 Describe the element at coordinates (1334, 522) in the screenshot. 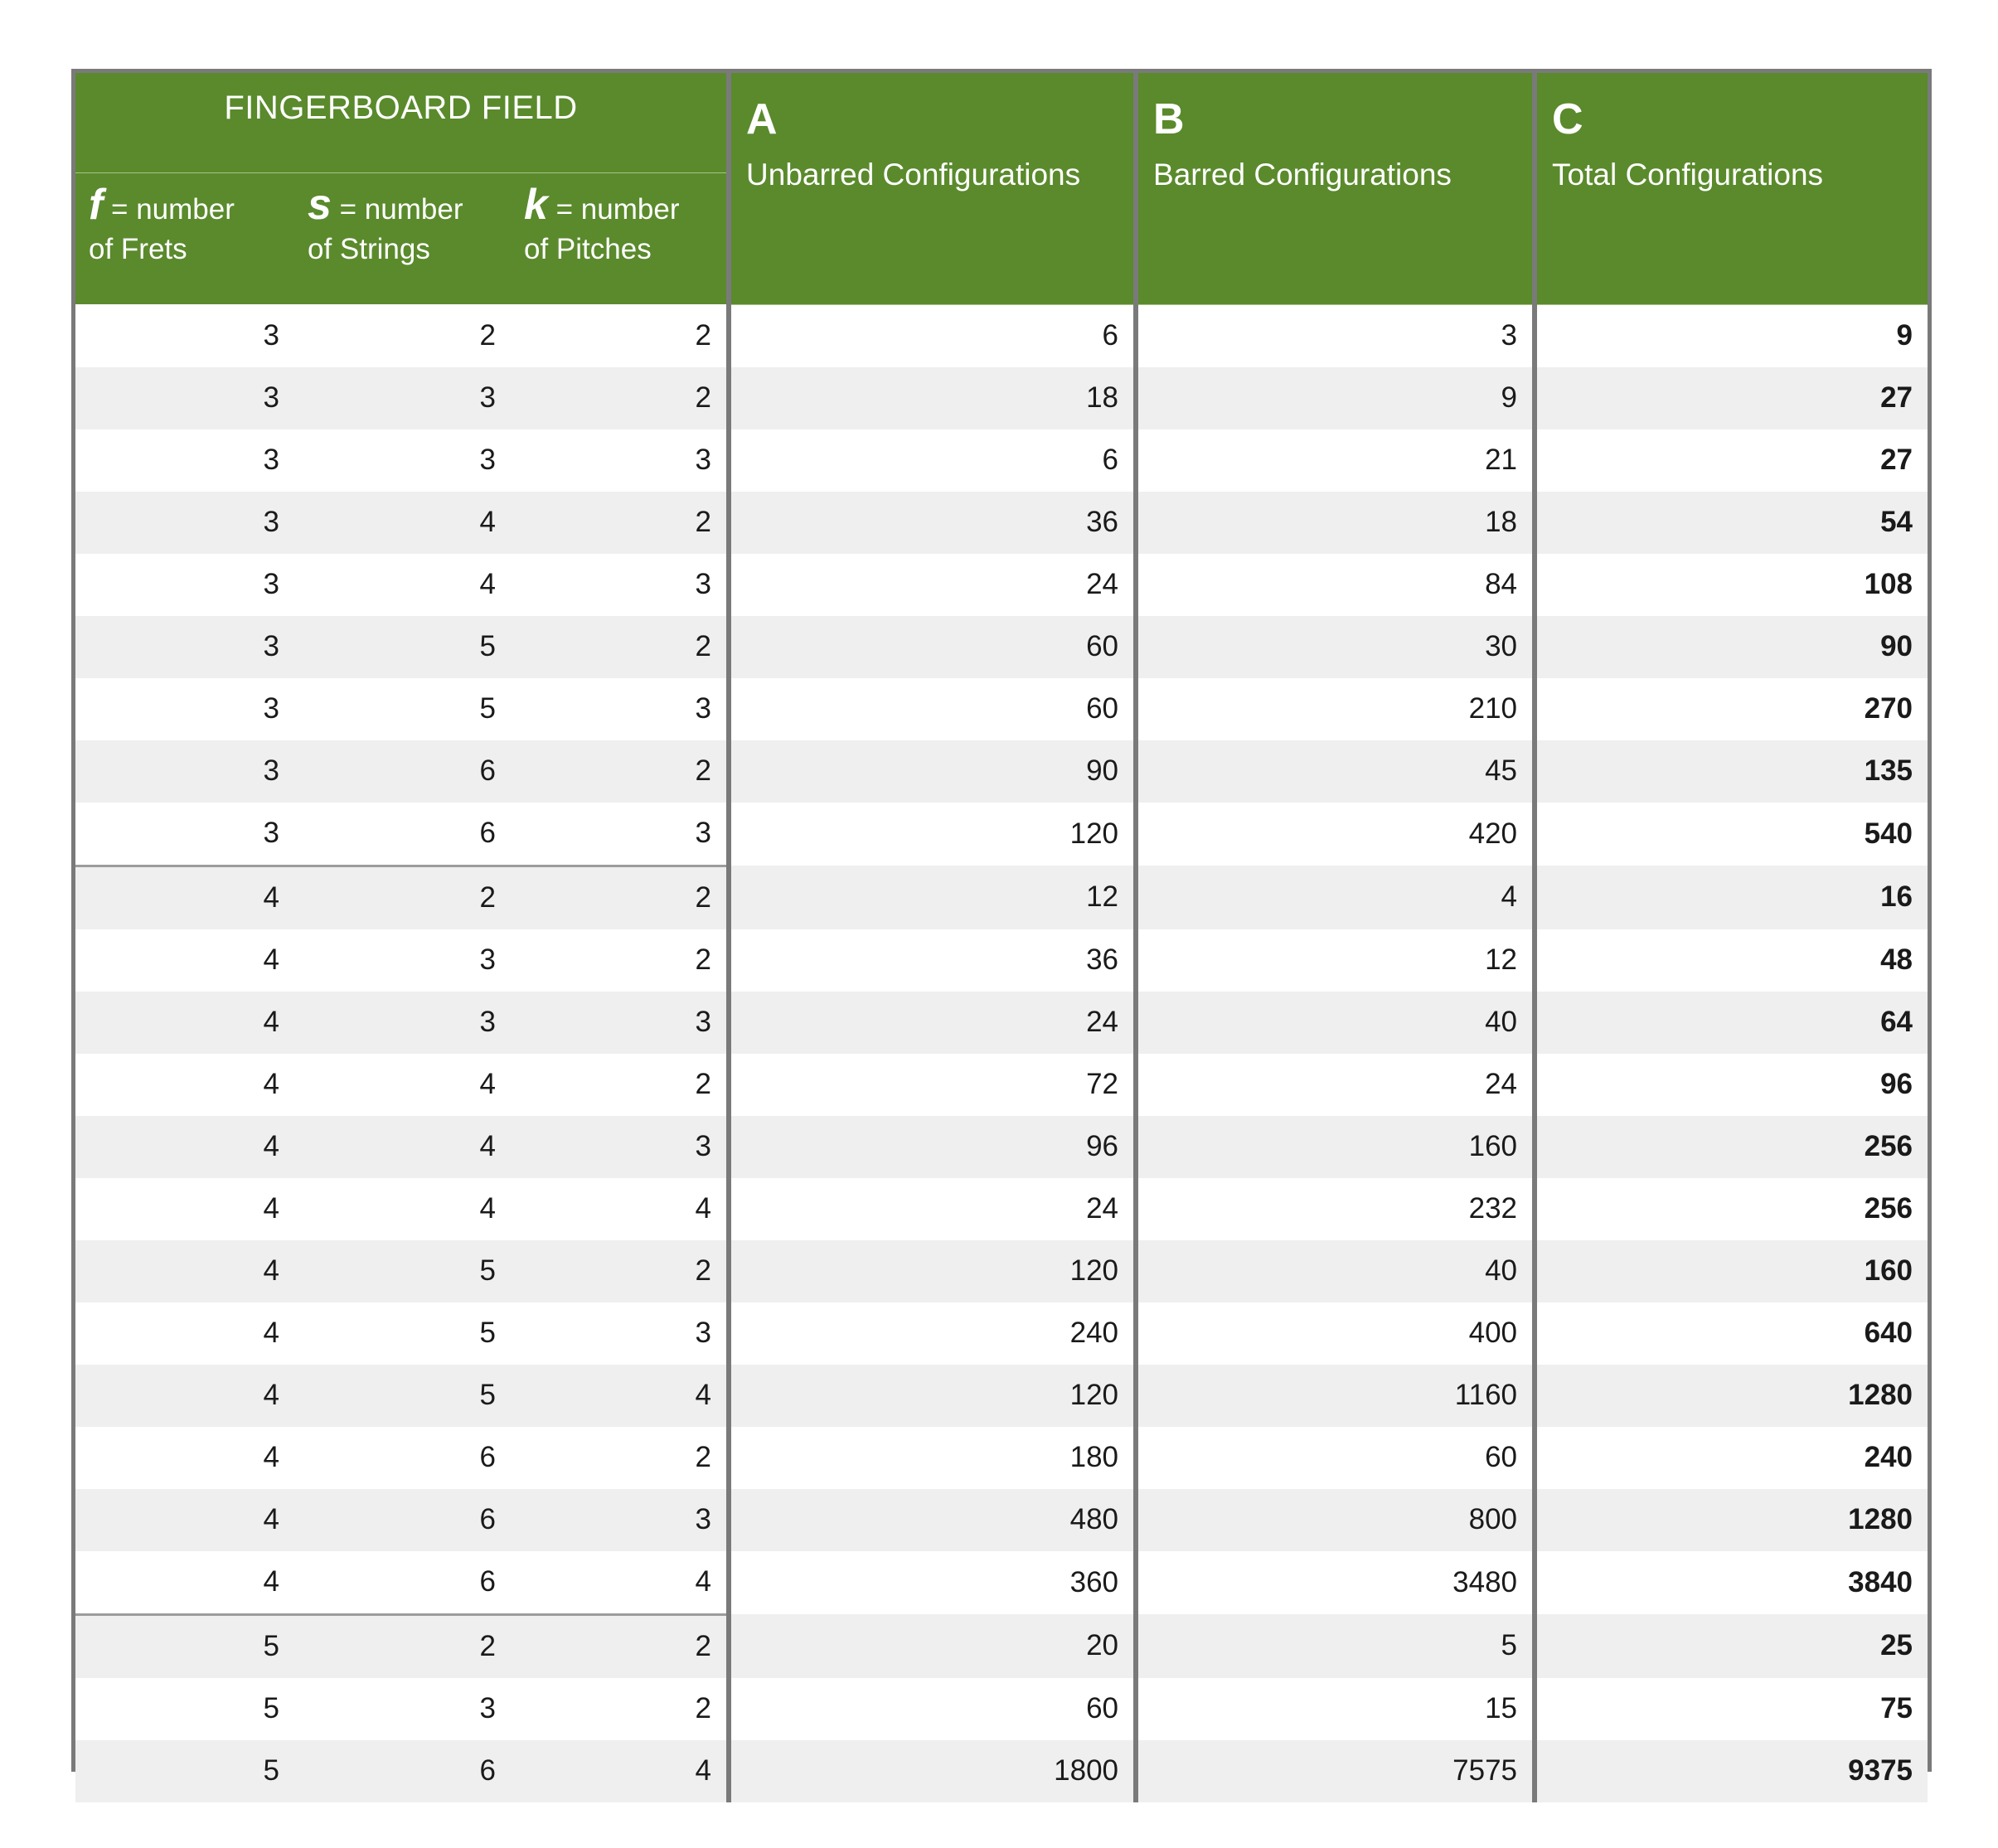

I see `barred-cell: 18` at that location.